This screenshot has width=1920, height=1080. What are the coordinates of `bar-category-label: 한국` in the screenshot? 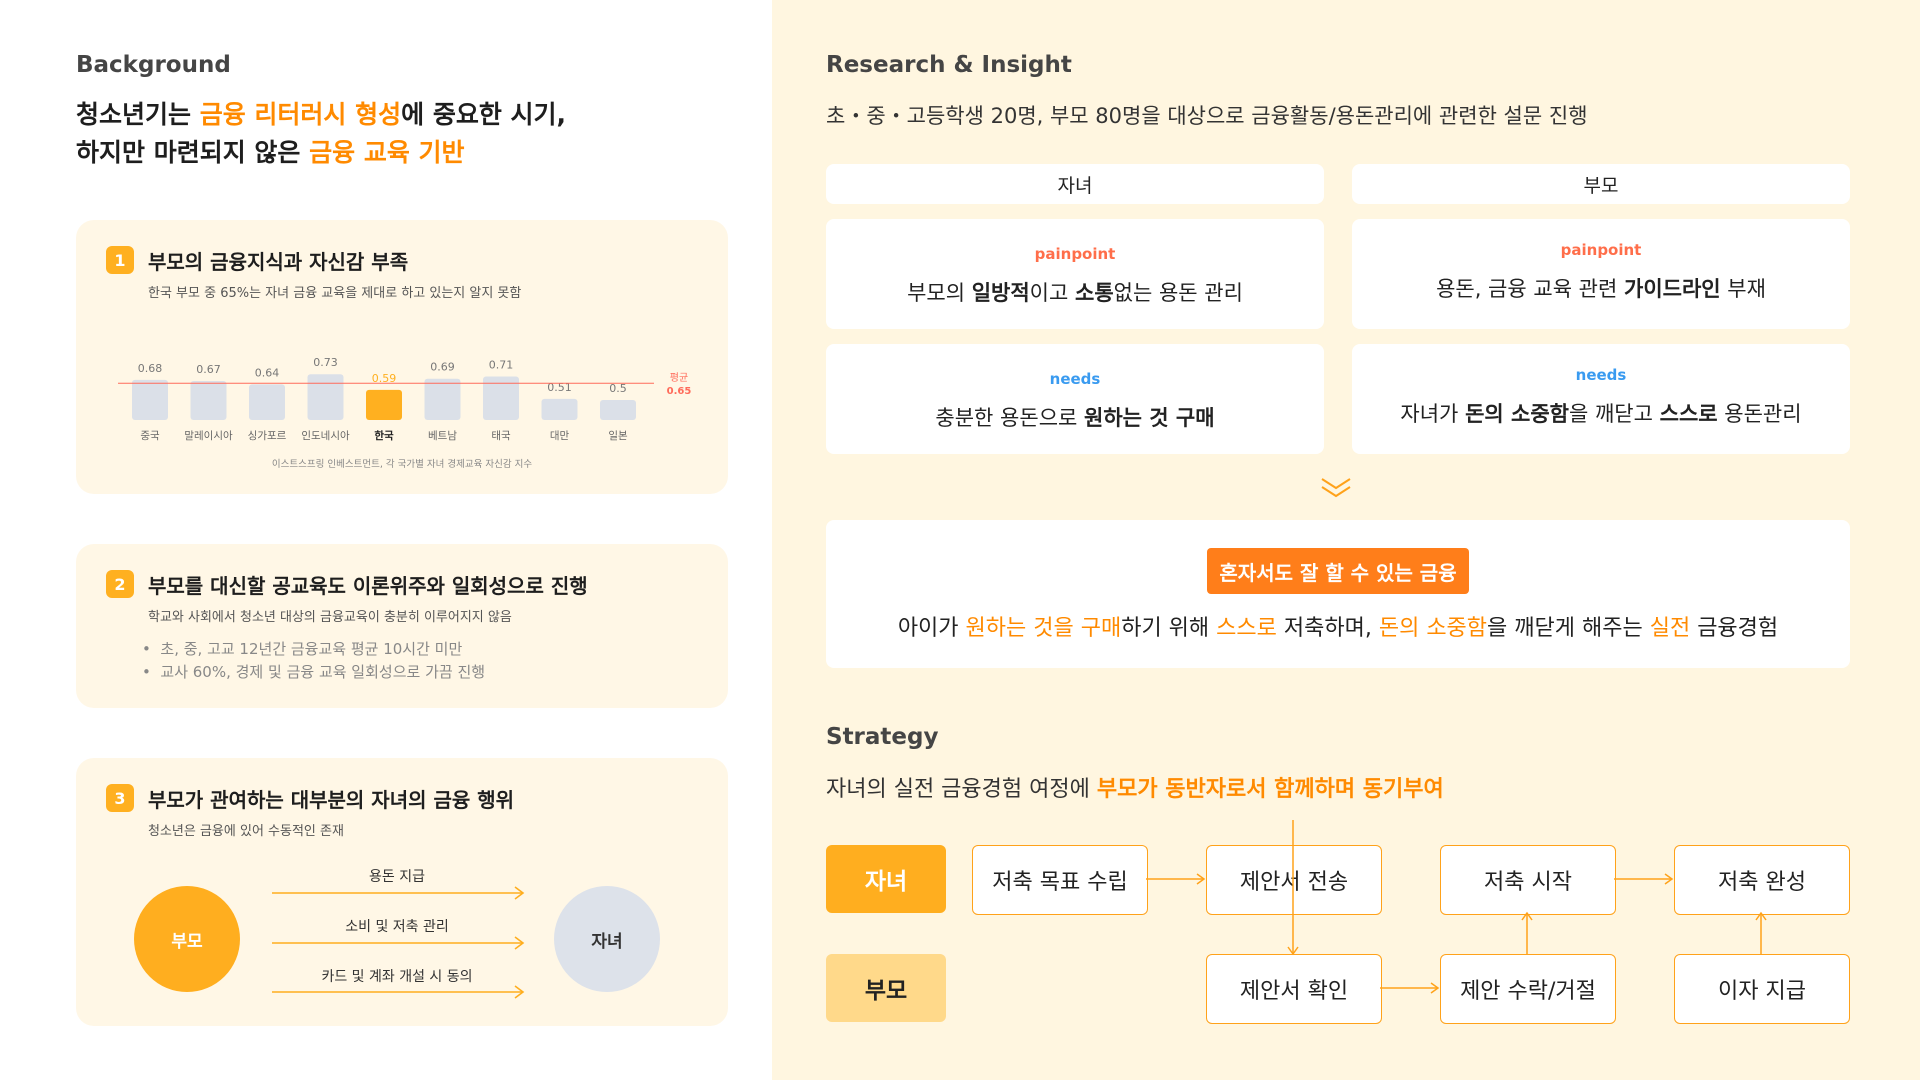 It's located at (384, 435).